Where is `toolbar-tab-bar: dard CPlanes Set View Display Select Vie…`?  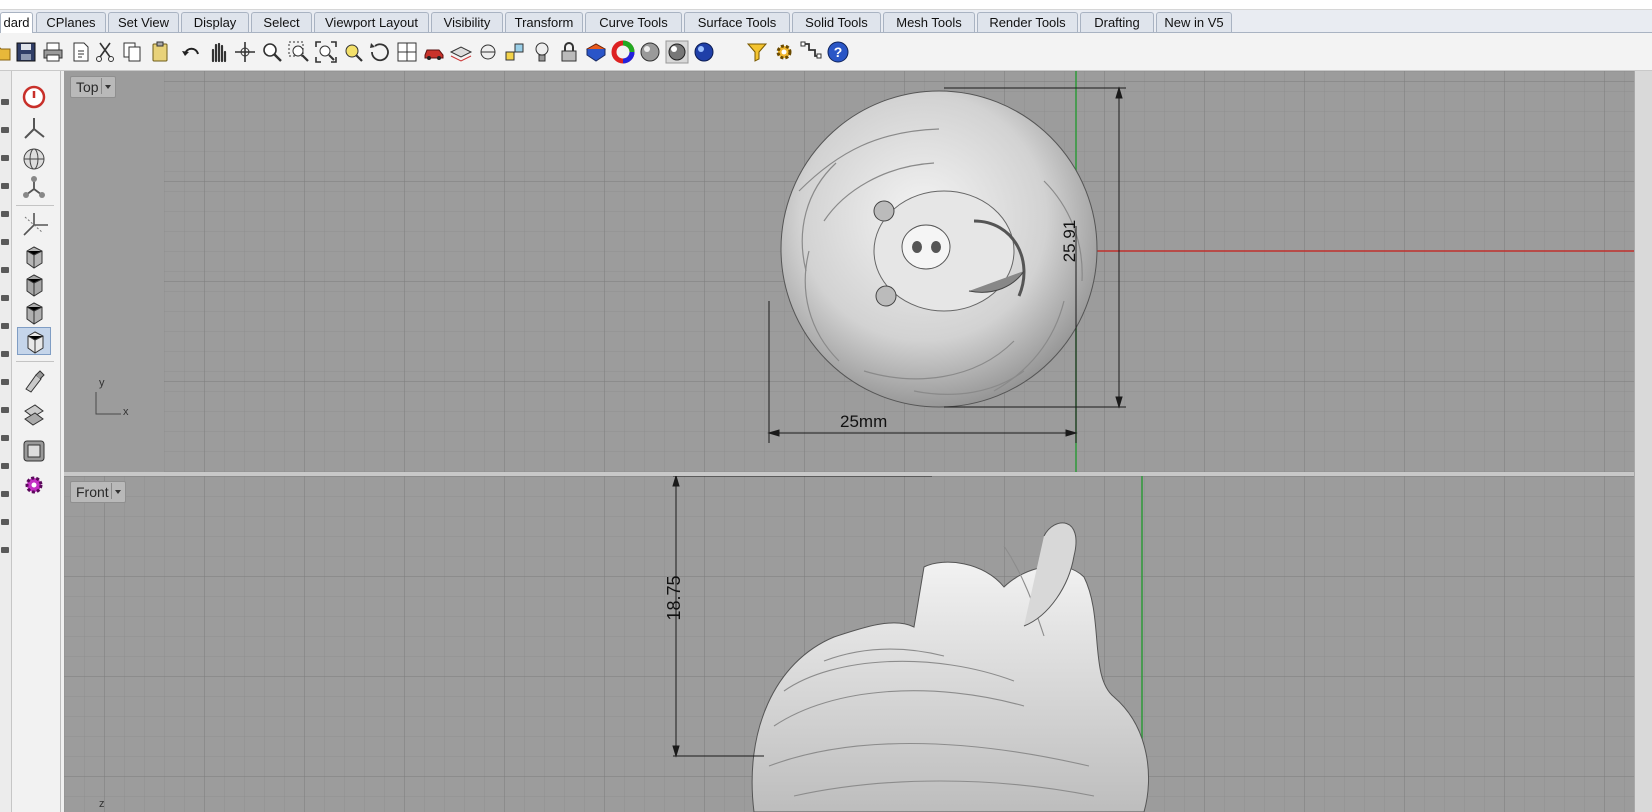 toolbar-tab-bar: dard CPlanes Set View Display Select Vie… is located at coordinates (826, 21).